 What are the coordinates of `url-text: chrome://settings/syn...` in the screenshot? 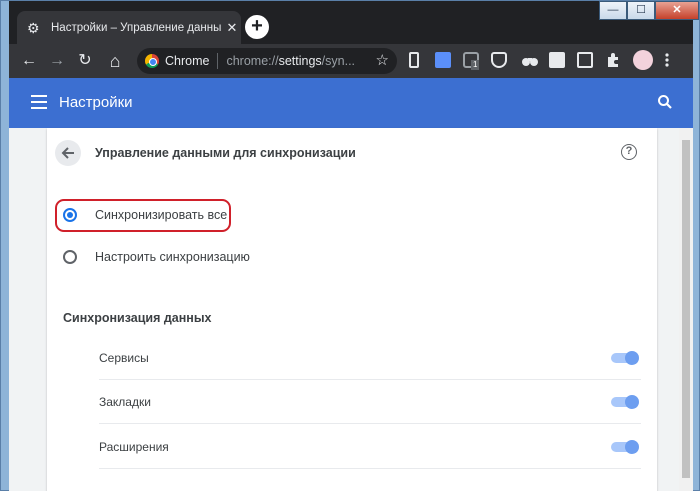 It's located at (296, 61).